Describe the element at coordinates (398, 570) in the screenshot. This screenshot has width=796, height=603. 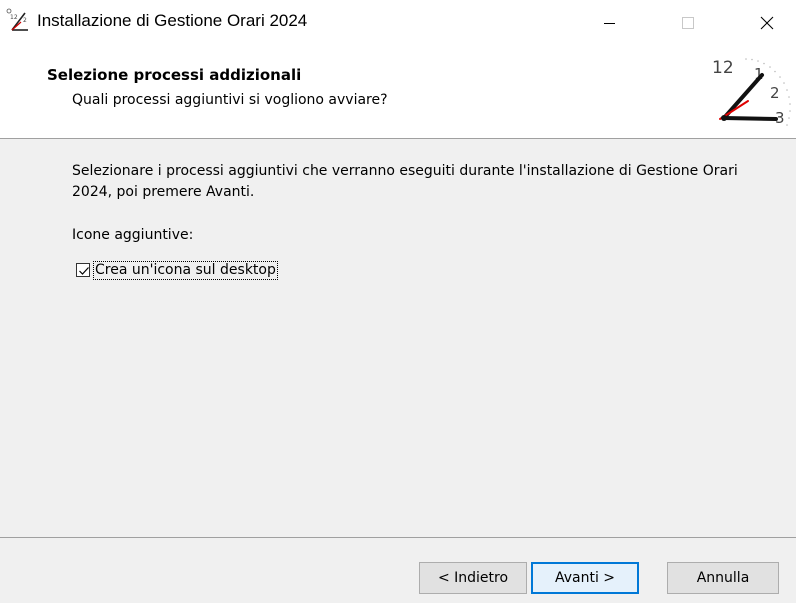
I see `wizard-footer: < Indietro Avanti > Annulla` at that location.